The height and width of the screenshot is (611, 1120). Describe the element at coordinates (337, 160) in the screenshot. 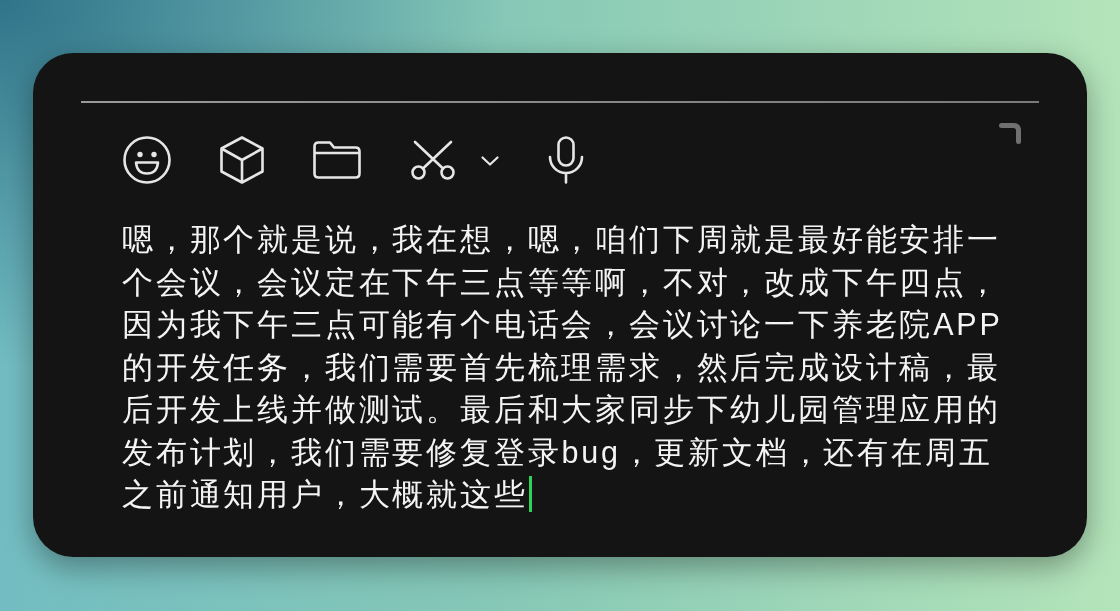

I see `folder-icon` at that location.